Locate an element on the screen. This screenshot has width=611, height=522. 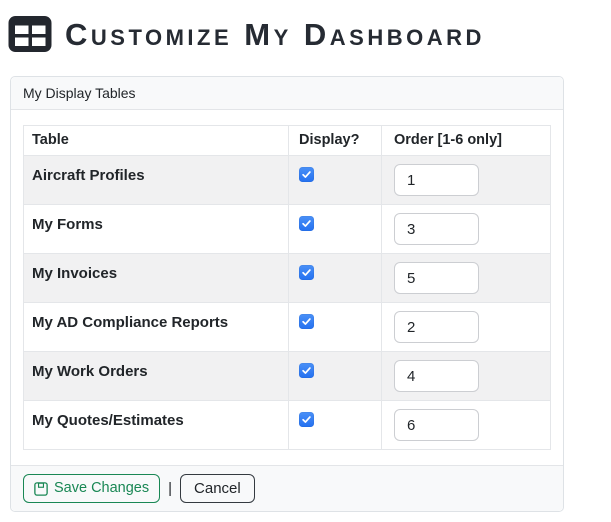
table-name-label: My Work Orders is located at coordinates (90, 371).